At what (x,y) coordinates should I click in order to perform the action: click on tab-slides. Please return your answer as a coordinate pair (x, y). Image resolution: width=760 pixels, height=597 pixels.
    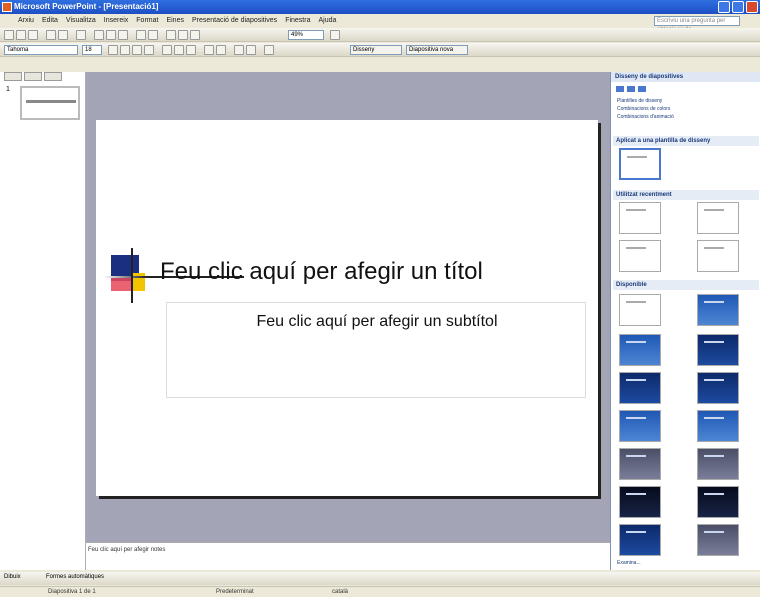
    Looking at the image, I should click on (33, 76).